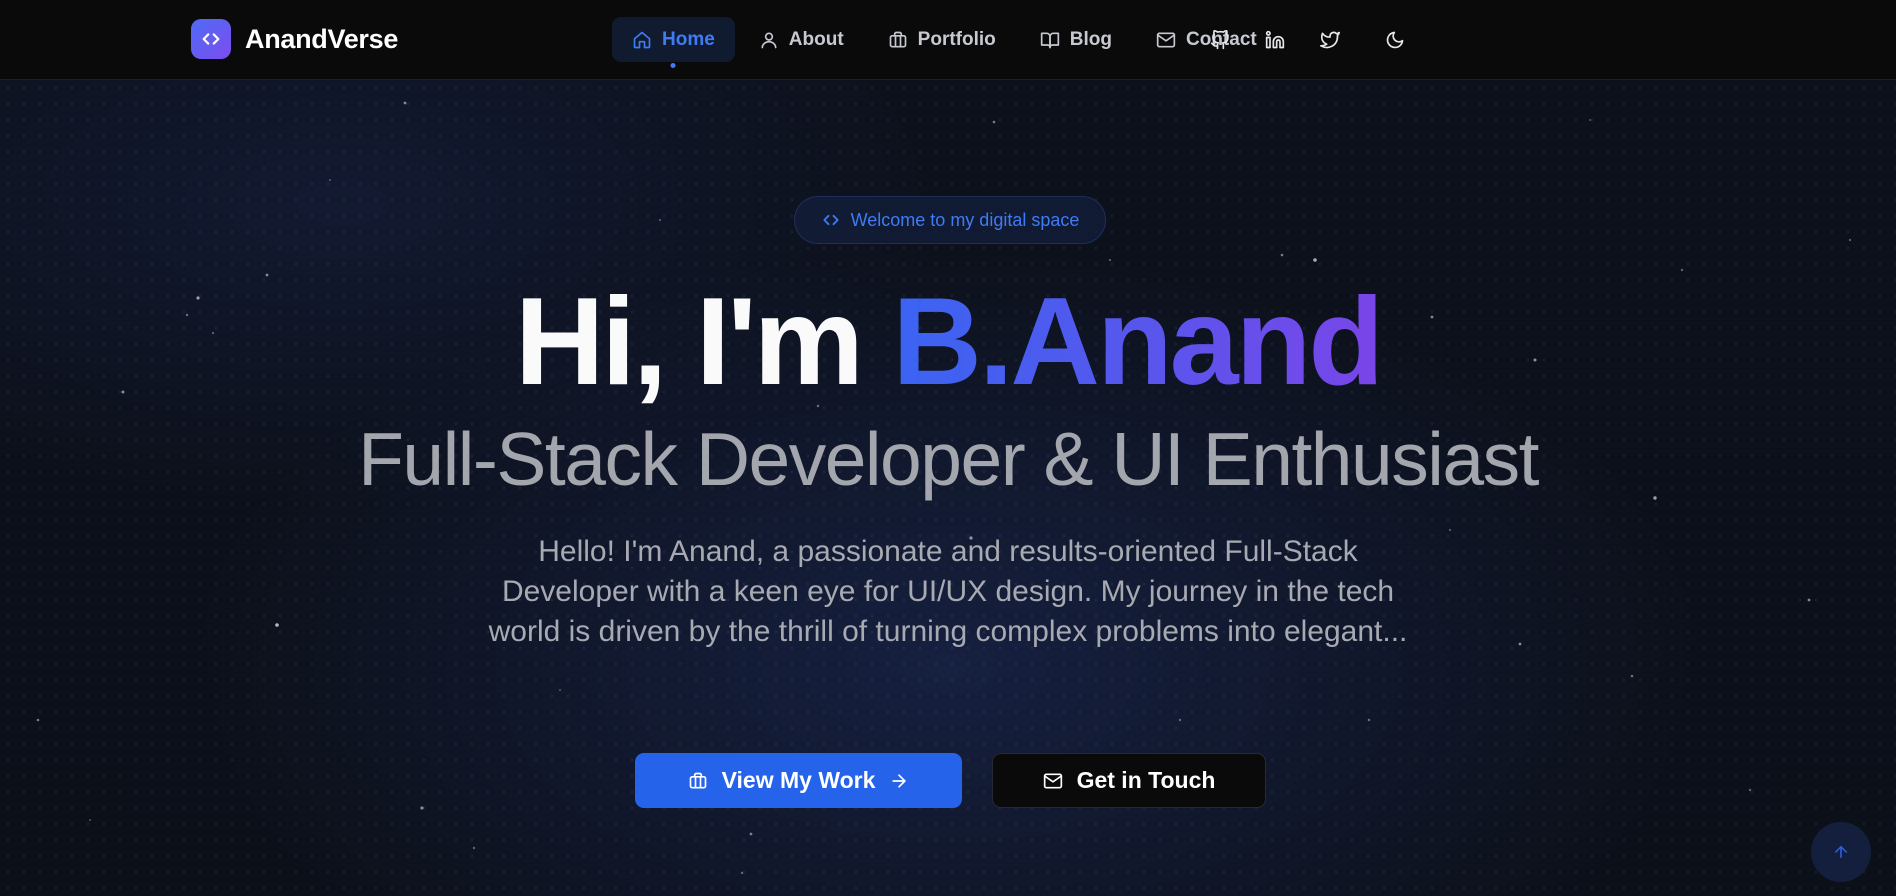 The image size is (1896, 896). I want to click on view-my-work-label: View My Work, so click(798, 780).